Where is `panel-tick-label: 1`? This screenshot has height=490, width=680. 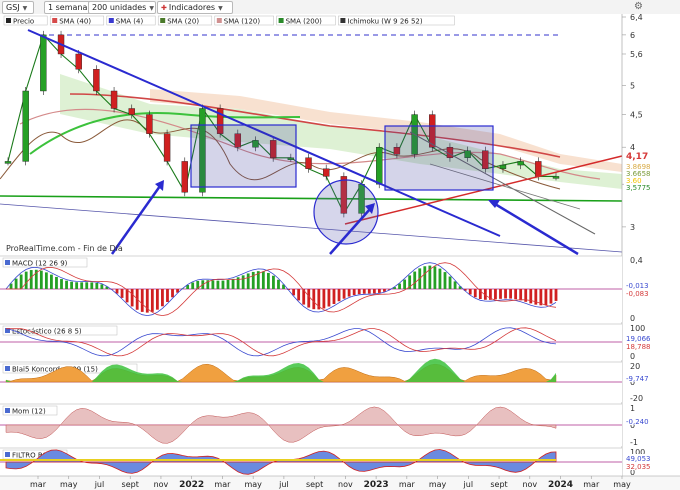
panel-tick-label: 1 is located at coordinates (632, 408).